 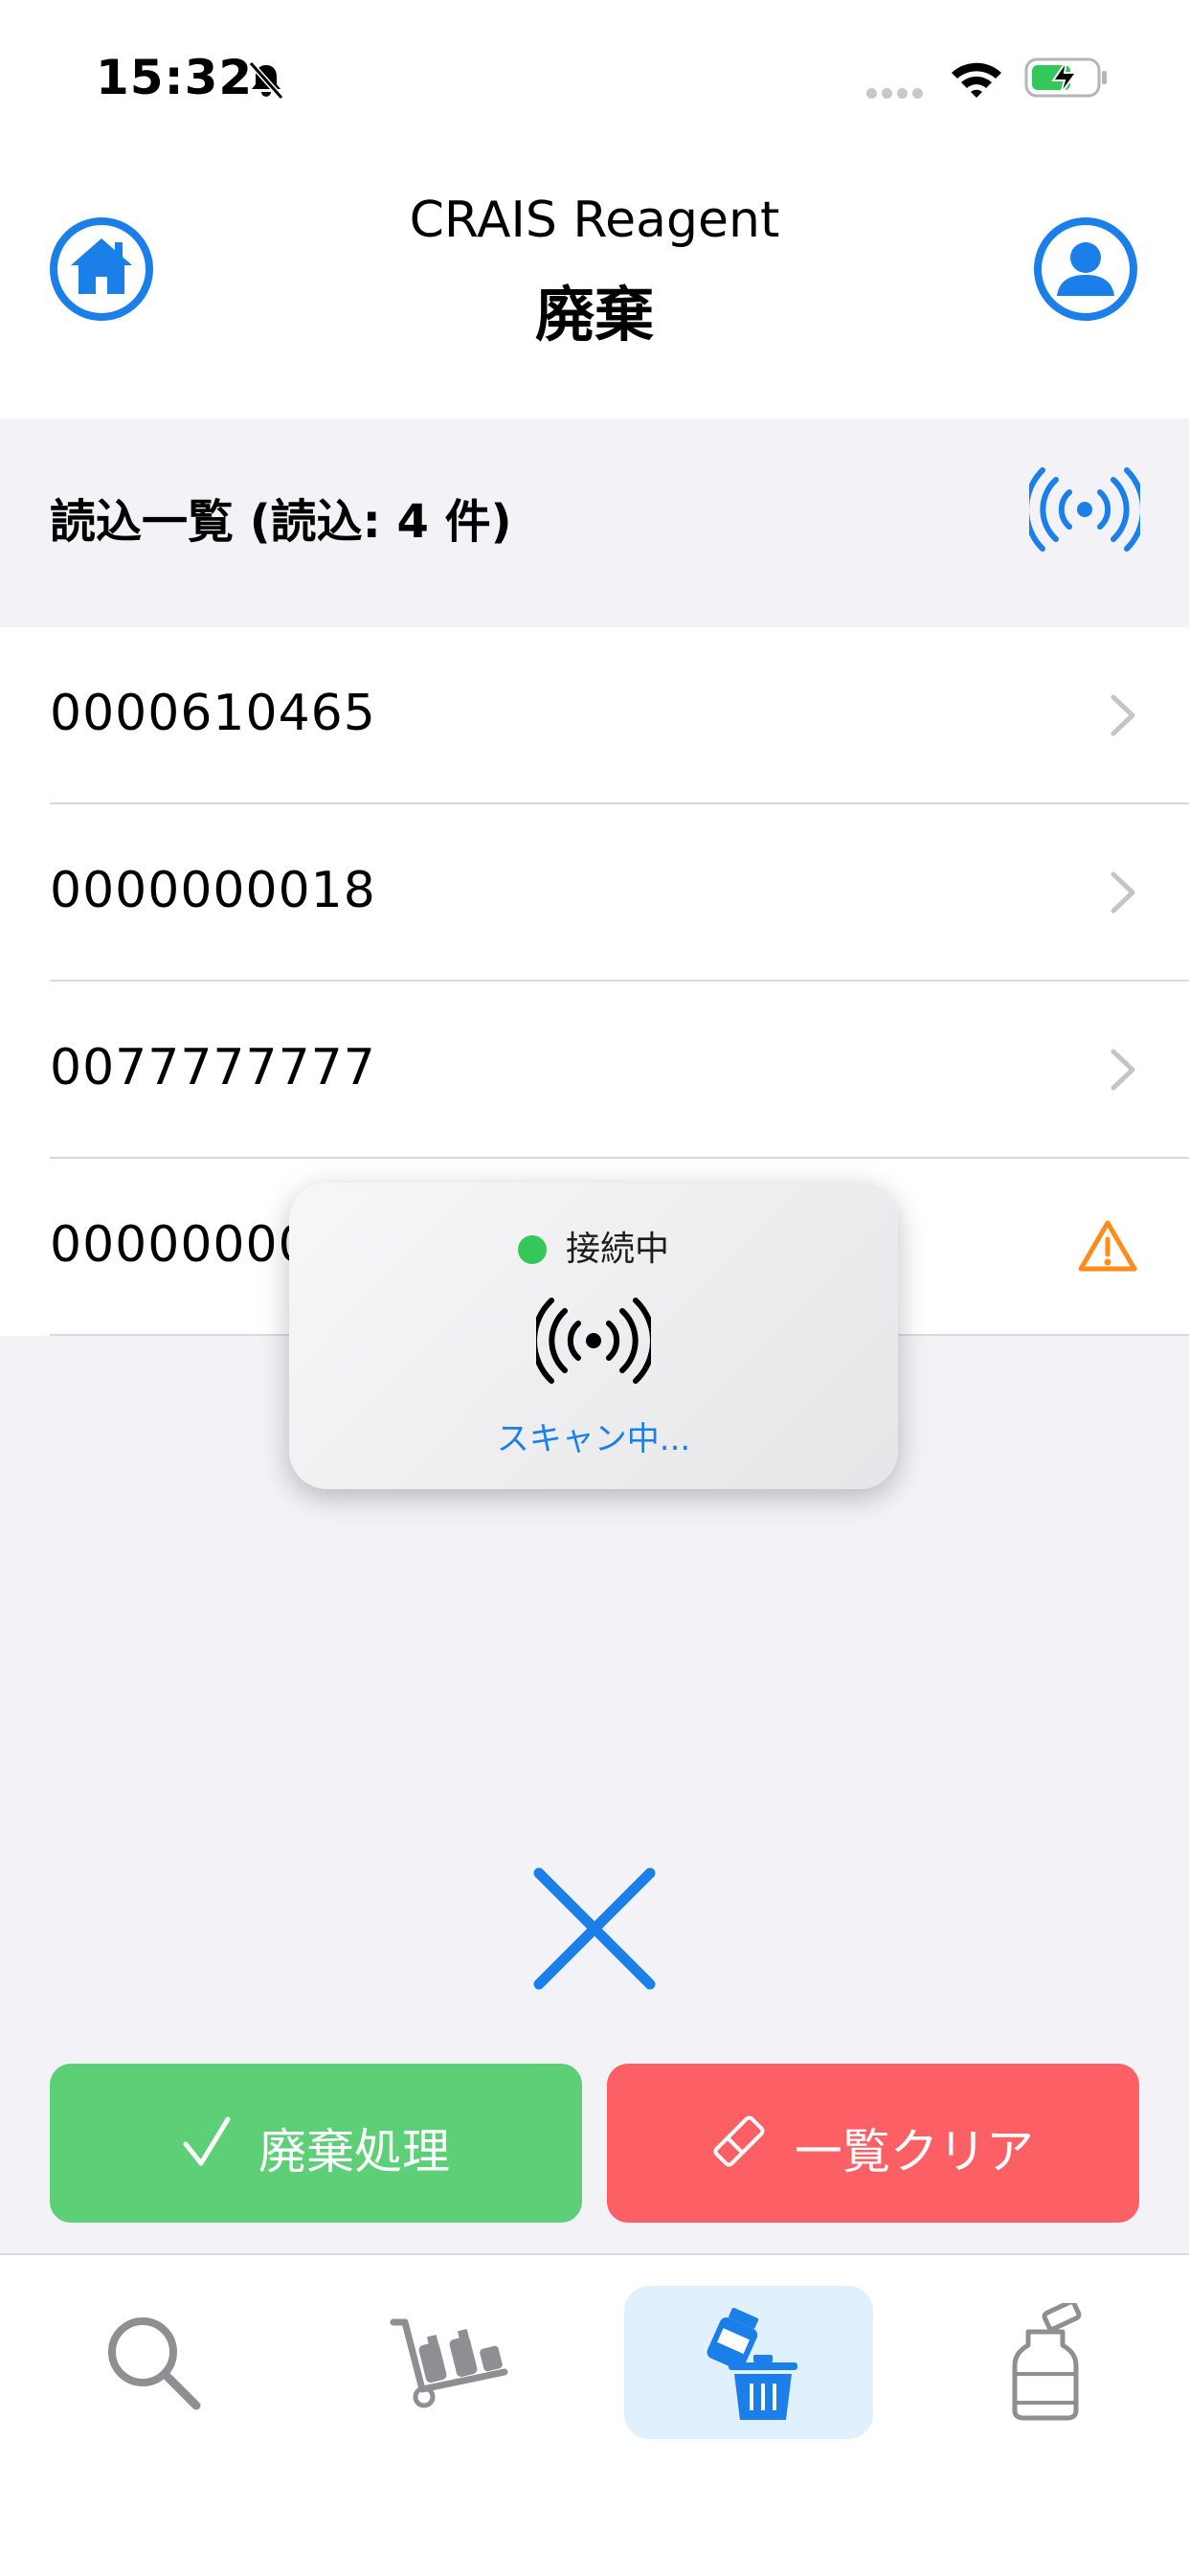 I want to click on rfid-scan-icon, so click(x=1084, y=510).